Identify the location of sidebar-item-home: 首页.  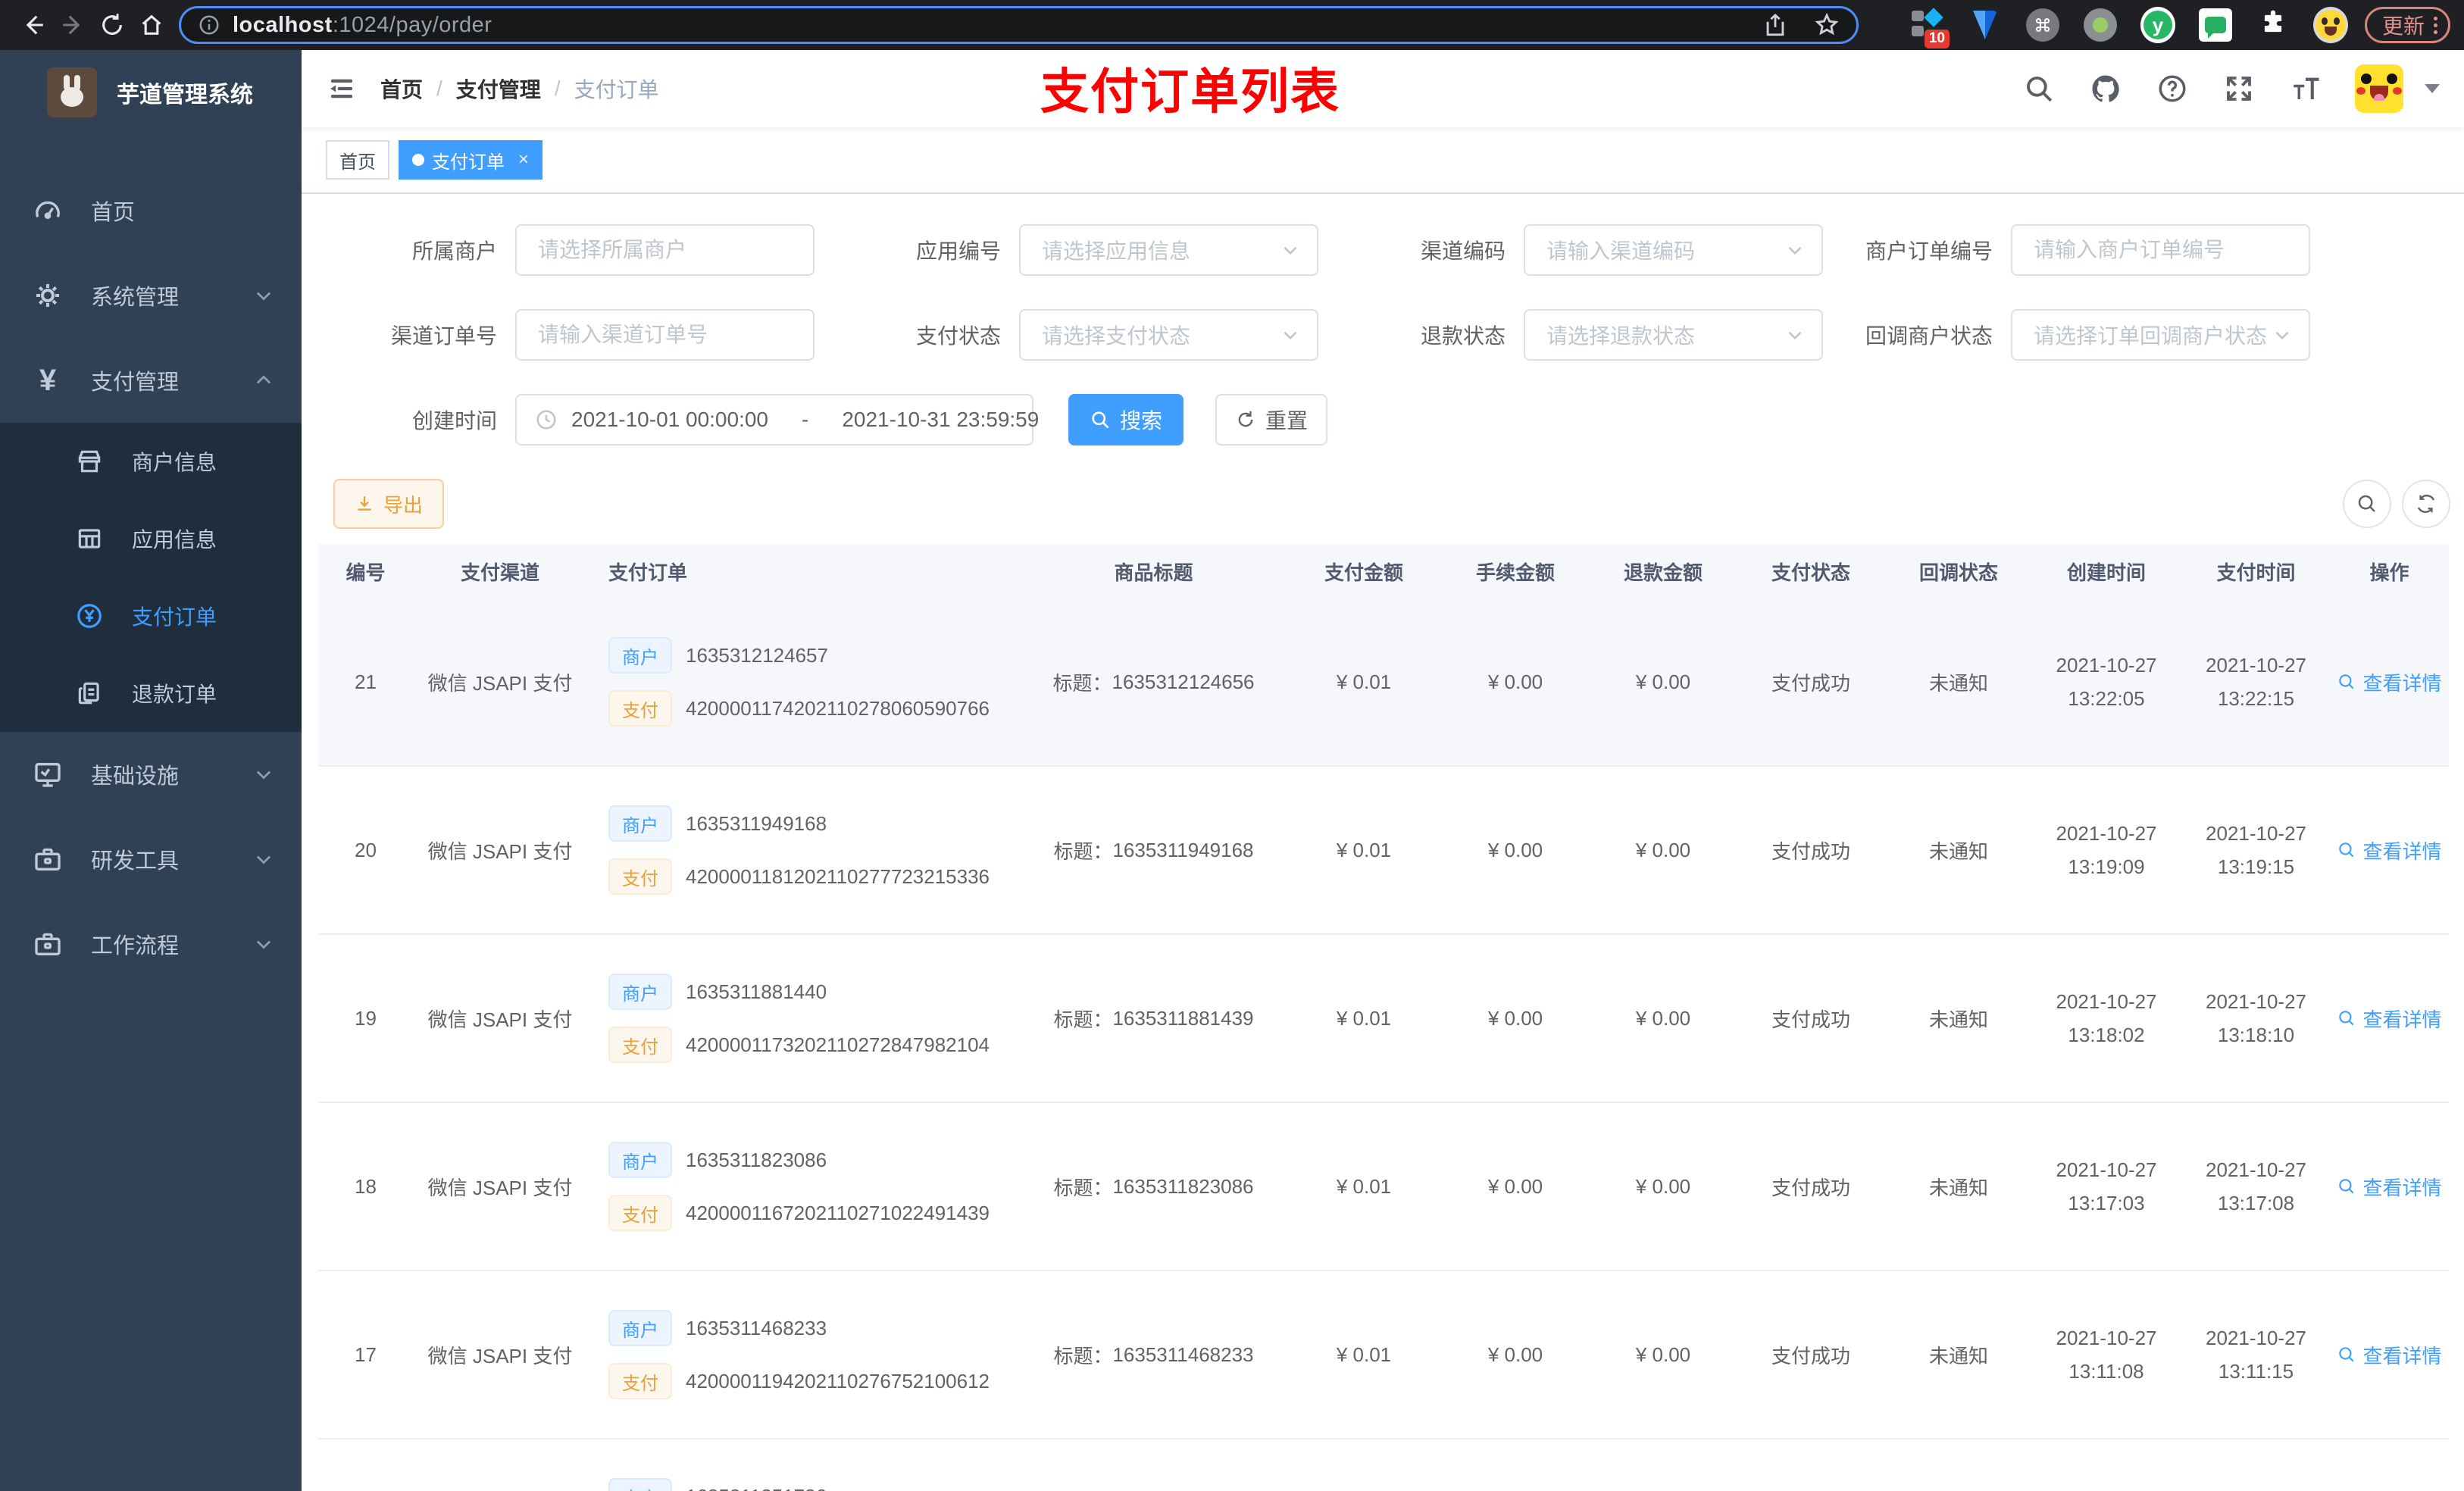
(151, 210).